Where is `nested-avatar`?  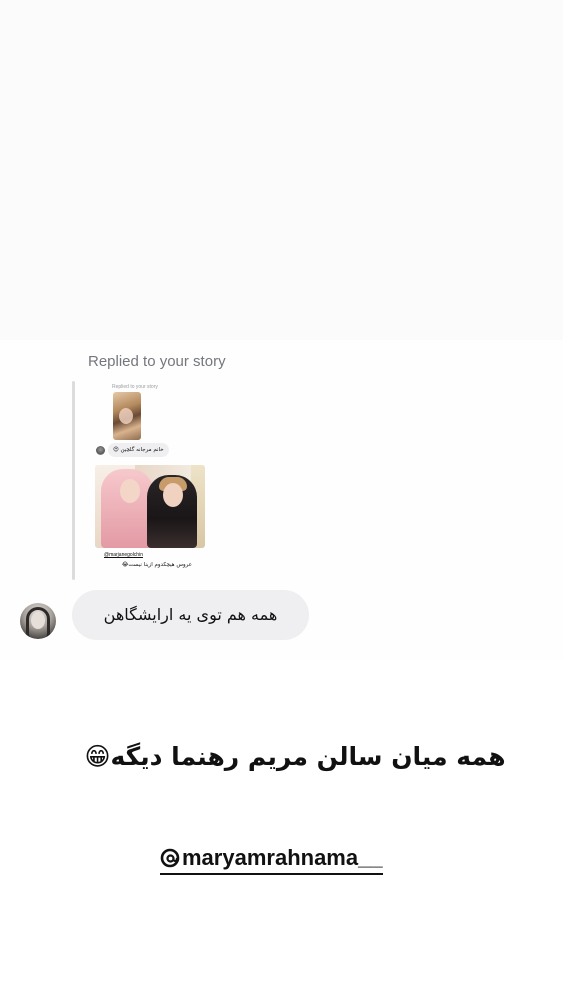 nested-avatar is located at coordinates (100, 450).